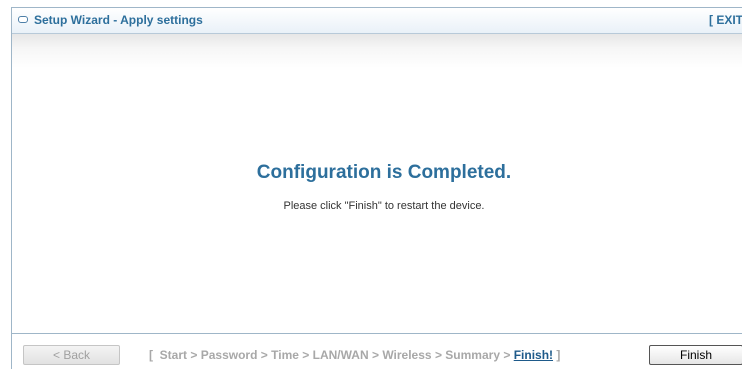  I want to click on step-password: Password, so click(229, 355).